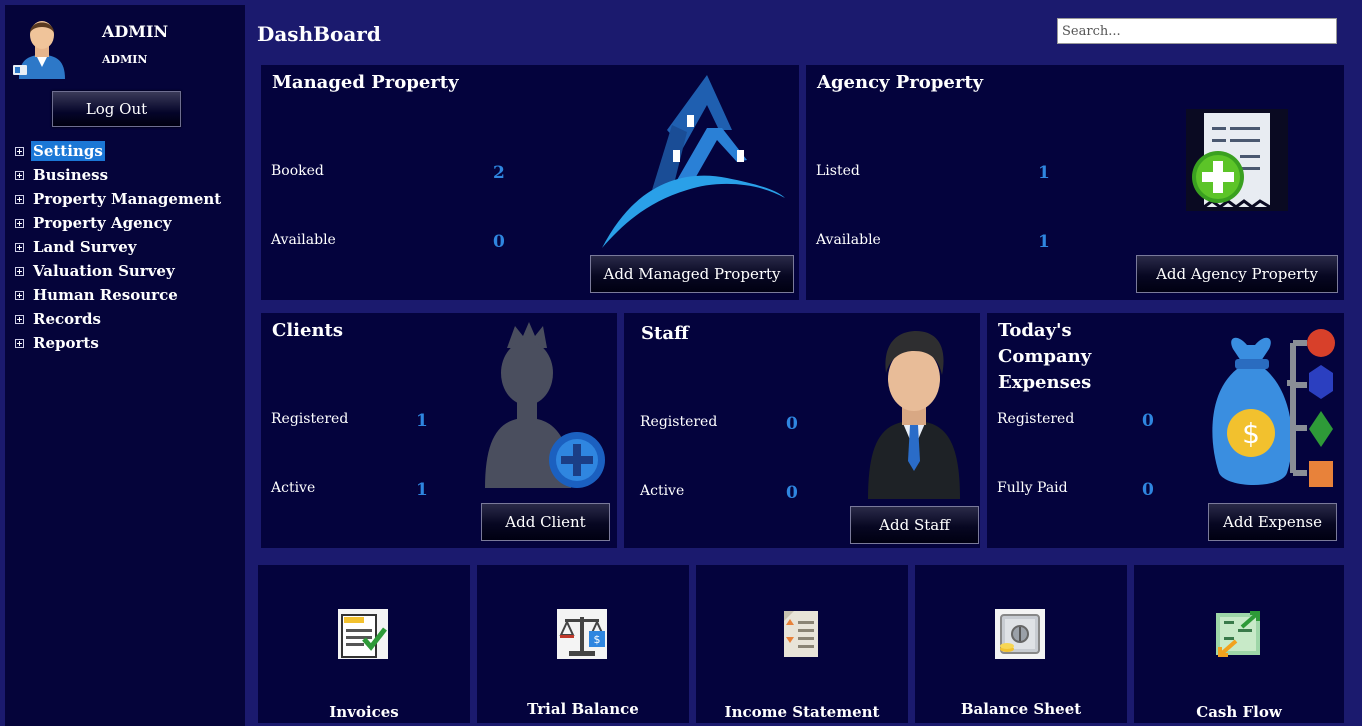 This screenshot has width=1362, height=726. What do you see at coordinates (102, 223) in the screenshot?
I see `menu-label: Property Agency` at bounding box center [102, 223].